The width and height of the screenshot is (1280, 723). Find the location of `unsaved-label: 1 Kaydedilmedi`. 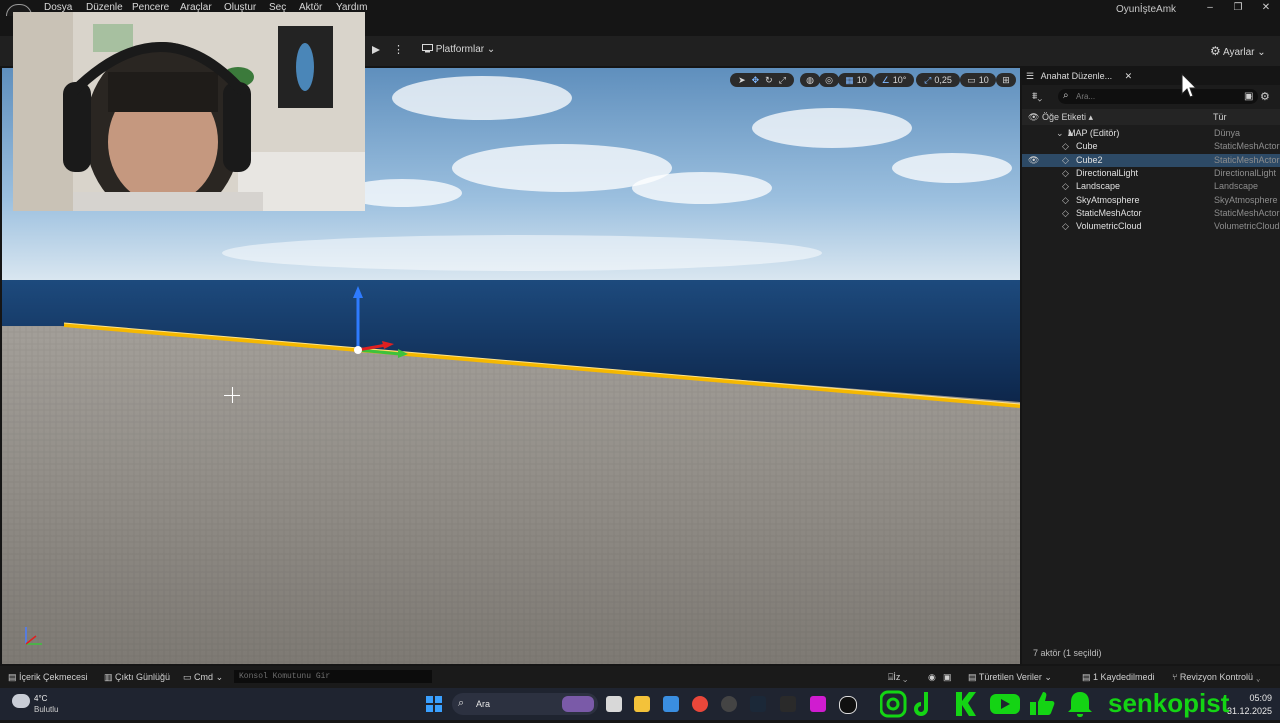

unsaved-label: 1 Kaydedilmedi is located at coordinates (1124, 677).